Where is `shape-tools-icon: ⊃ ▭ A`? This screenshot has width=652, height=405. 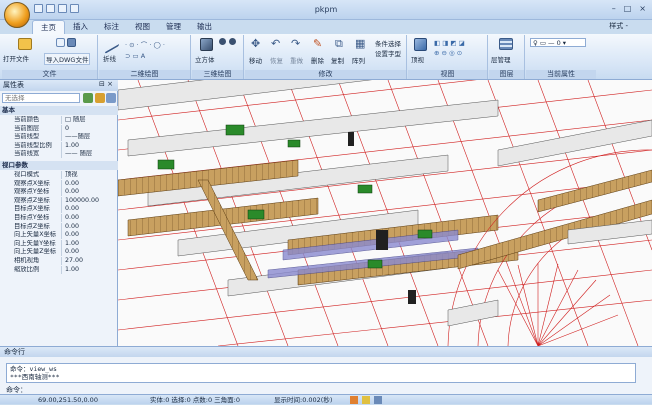
shape-tools-icon: ⊃ ▭ A is located at coordinates (135, 56).